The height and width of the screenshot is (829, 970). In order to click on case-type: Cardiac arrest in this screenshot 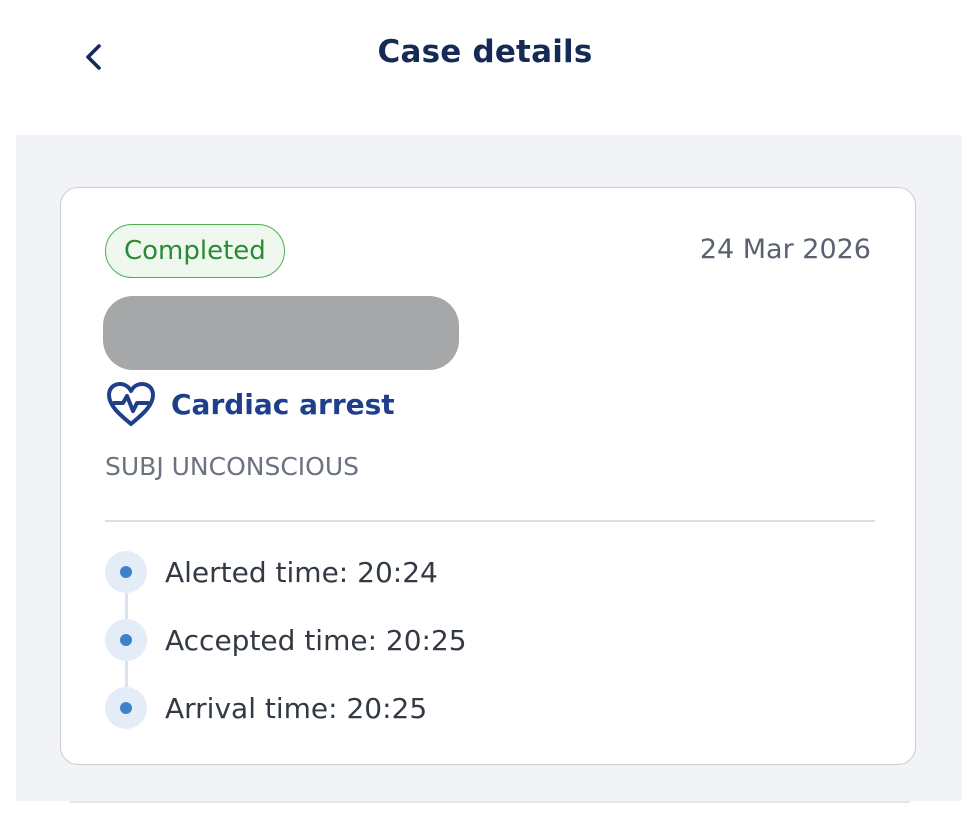, I will do `click(250, 404)`.